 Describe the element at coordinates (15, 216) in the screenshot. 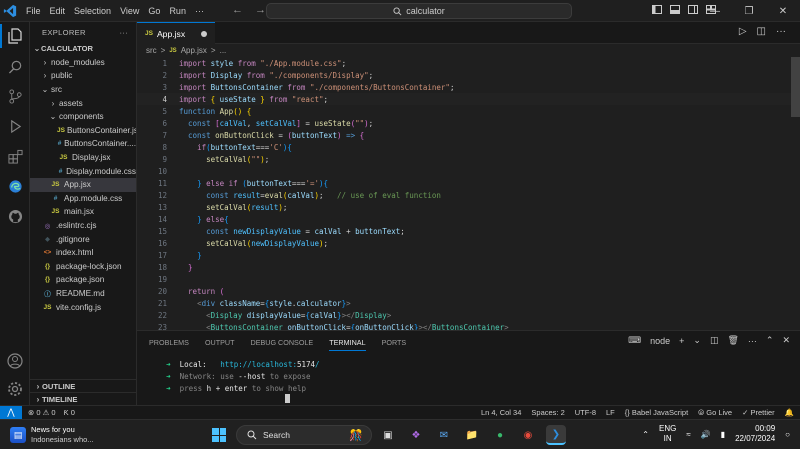

I see `github-icon` at that location.